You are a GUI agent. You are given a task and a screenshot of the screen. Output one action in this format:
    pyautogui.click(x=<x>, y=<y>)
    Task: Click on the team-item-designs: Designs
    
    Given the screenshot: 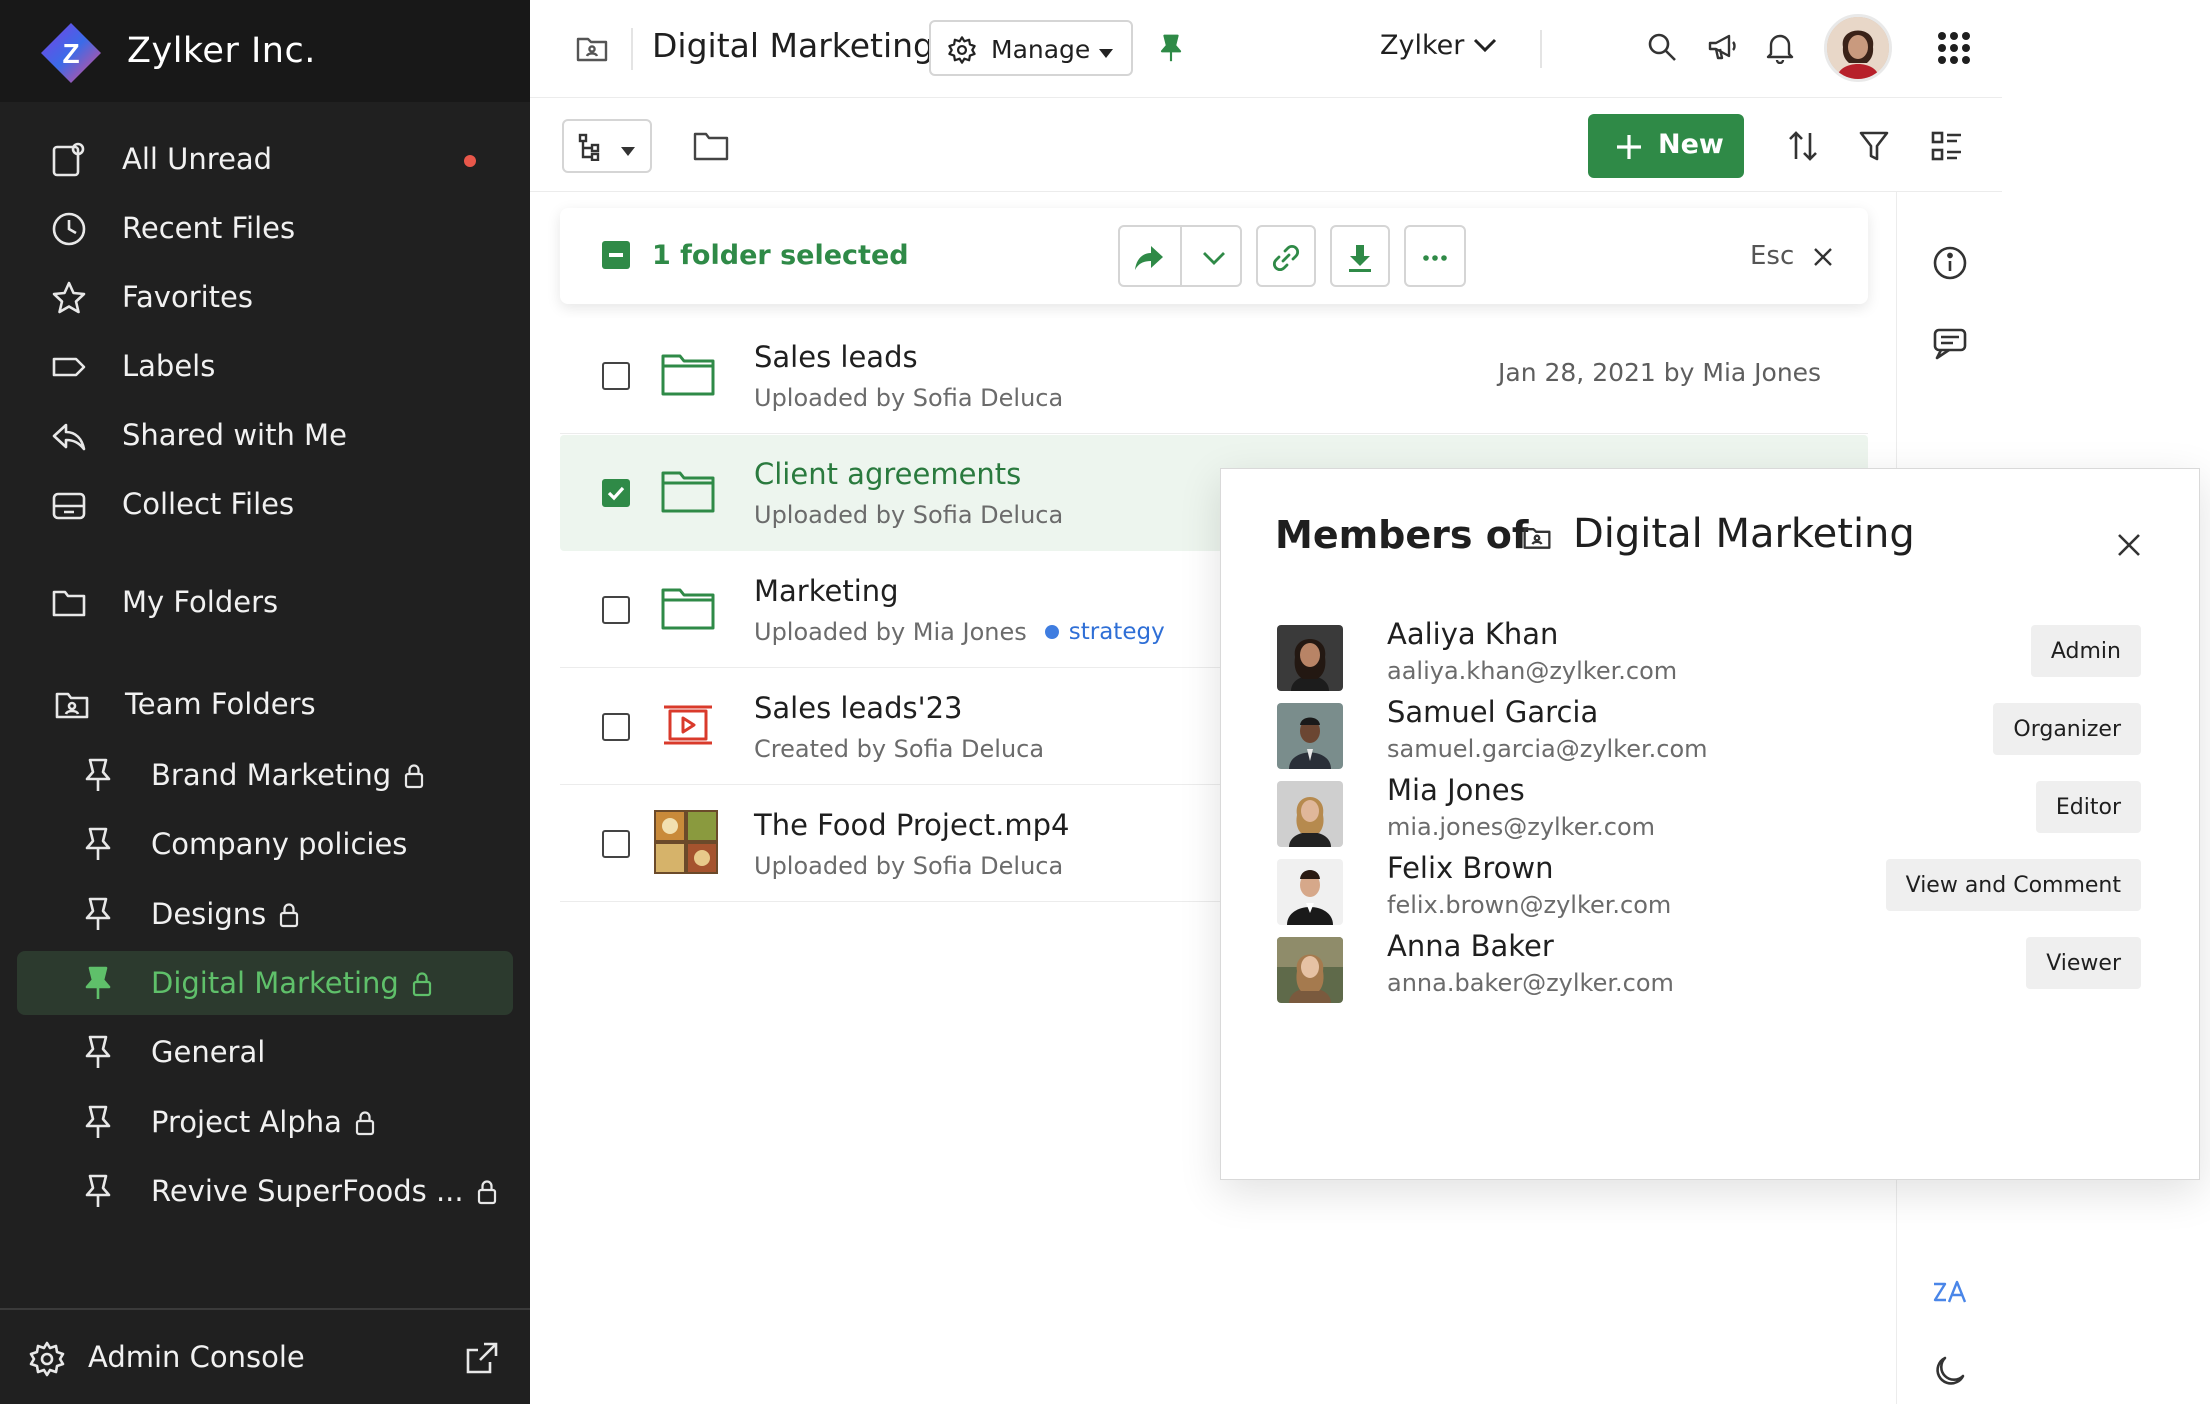 What is the action you would take?
    pyautogui.click(x=265, y=914)
    